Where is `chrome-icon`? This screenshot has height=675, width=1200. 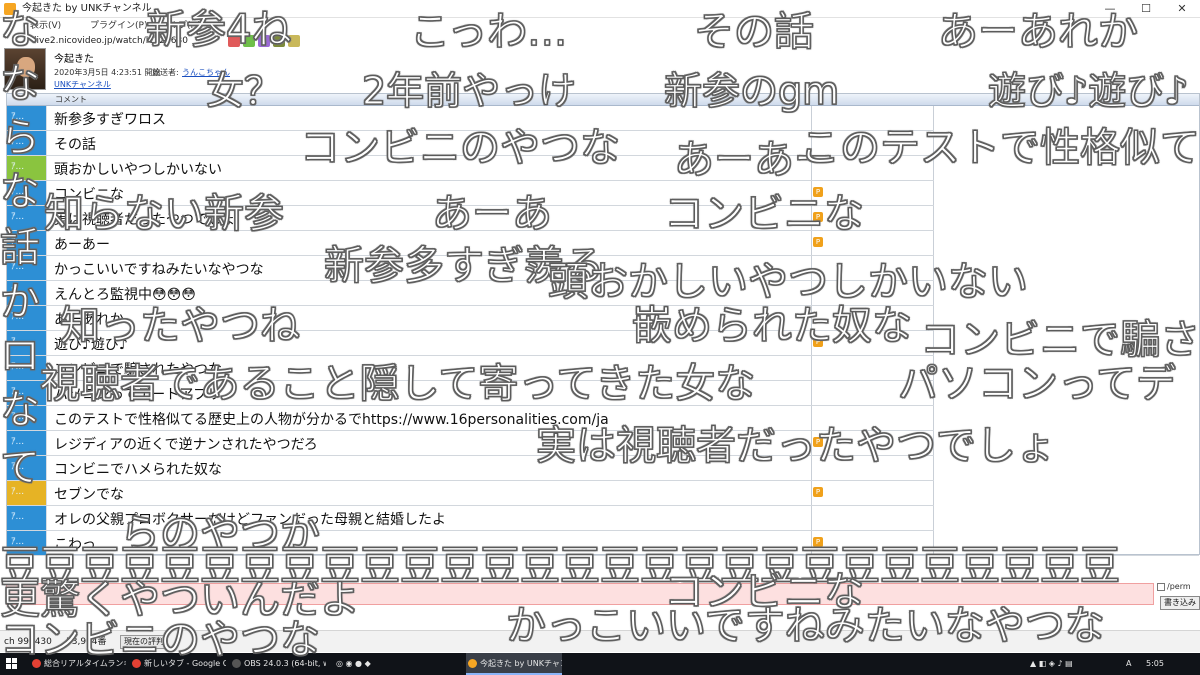 chrome-icon is located at coordinates (36, 663).